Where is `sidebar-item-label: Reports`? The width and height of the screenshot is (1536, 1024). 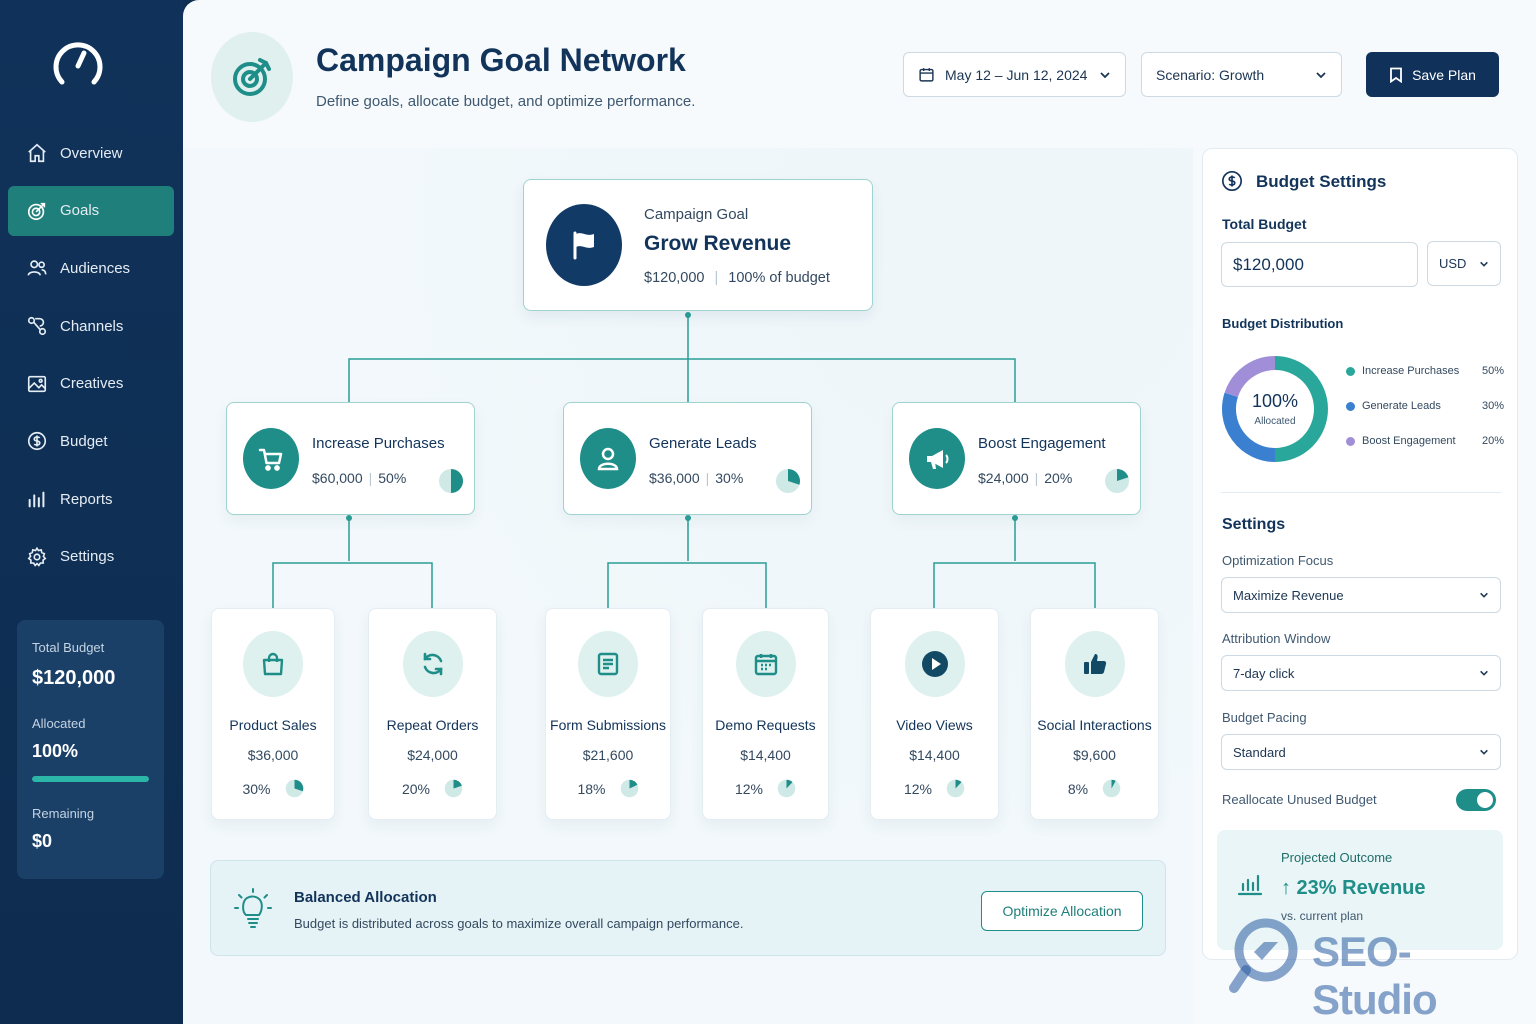 sidebar-item-label: Reports is located at coordinates (86, 499).